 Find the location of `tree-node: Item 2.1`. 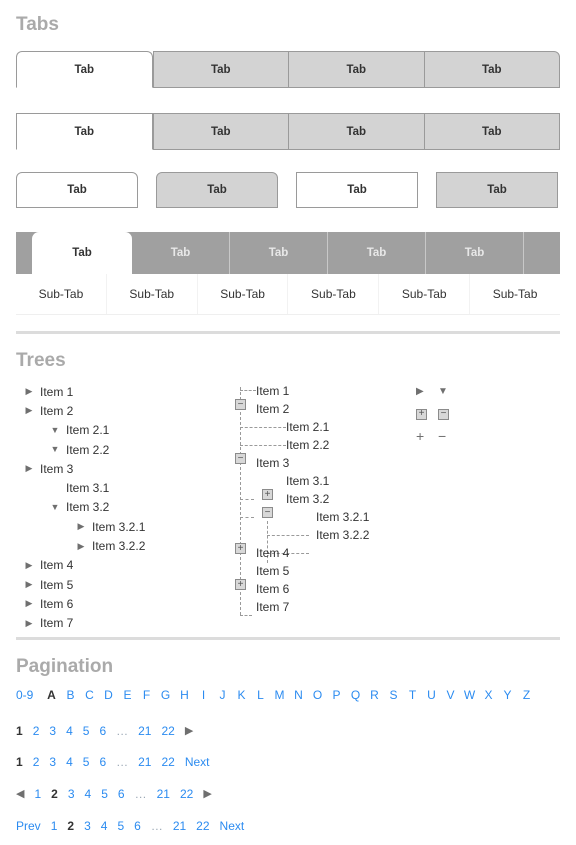

tree-node: Item 2.1 is located at coordinates (307, 427).